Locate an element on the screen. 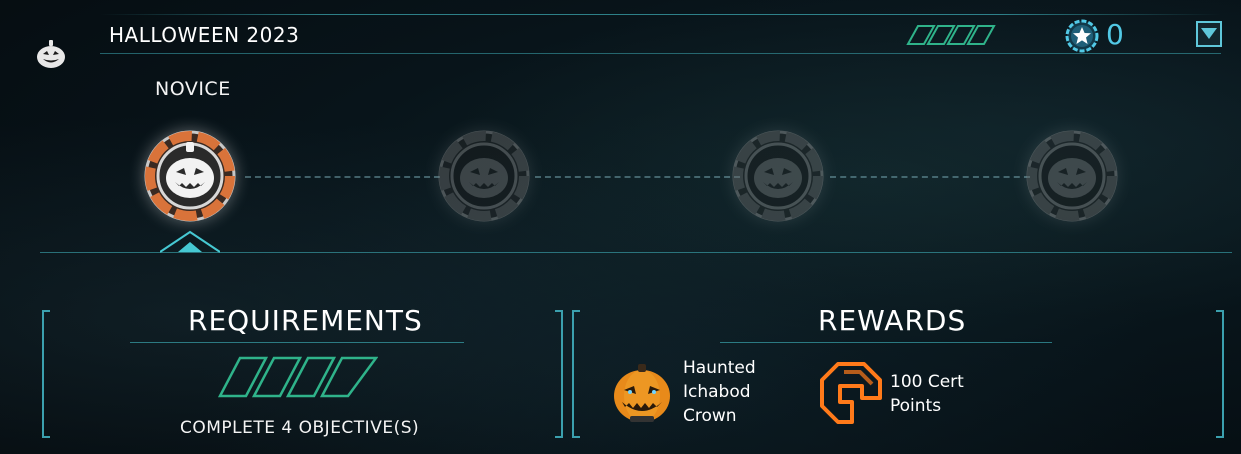  reward-item: Haunted Ichabod Crown is located at coordinates (697, 394).